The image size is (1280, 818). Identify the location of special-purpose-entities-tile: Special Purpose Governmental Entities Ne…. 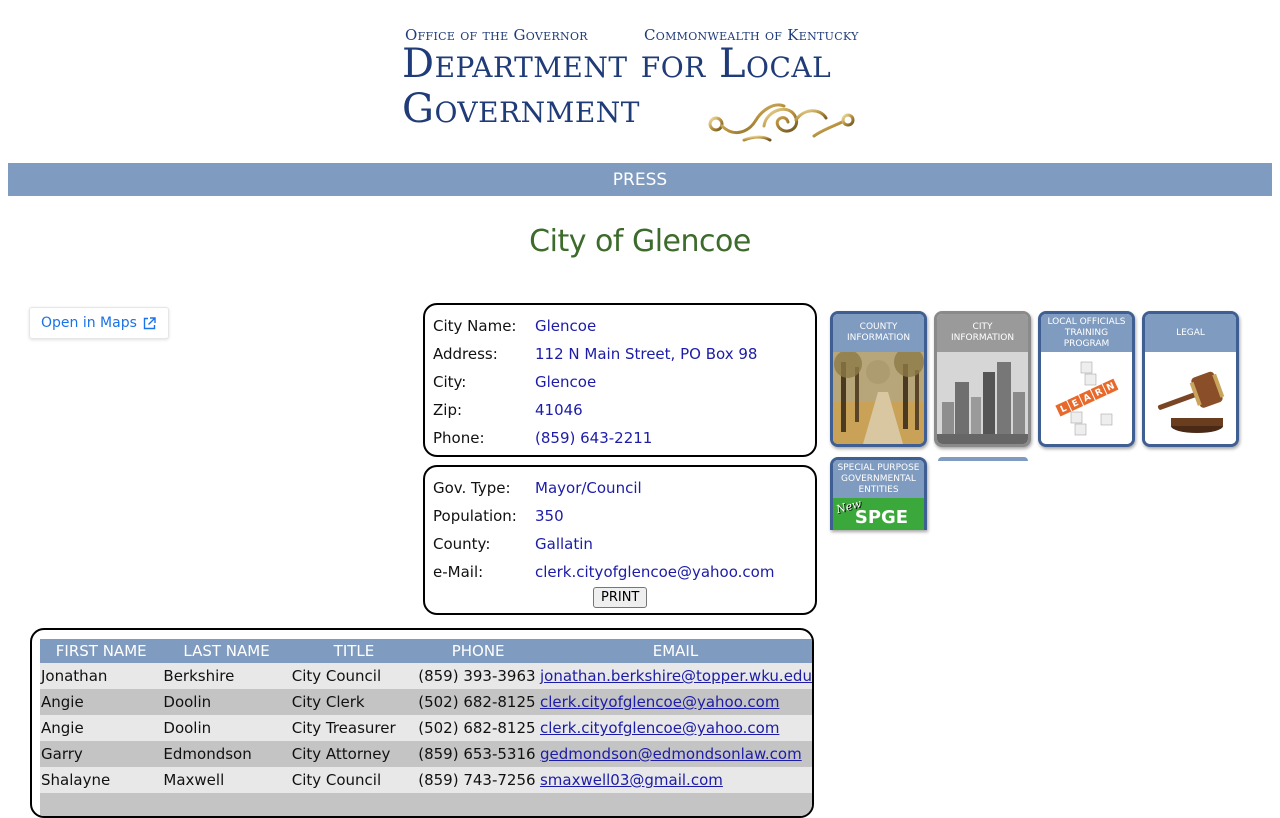
(878, 493).